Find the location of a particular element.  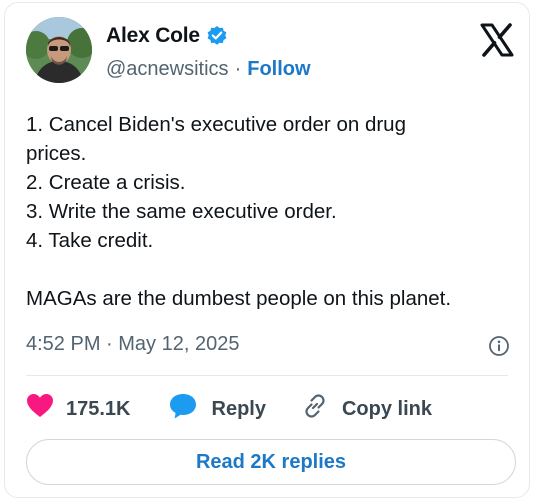

tweet-line: prices. is located at coordinates (56, 153).